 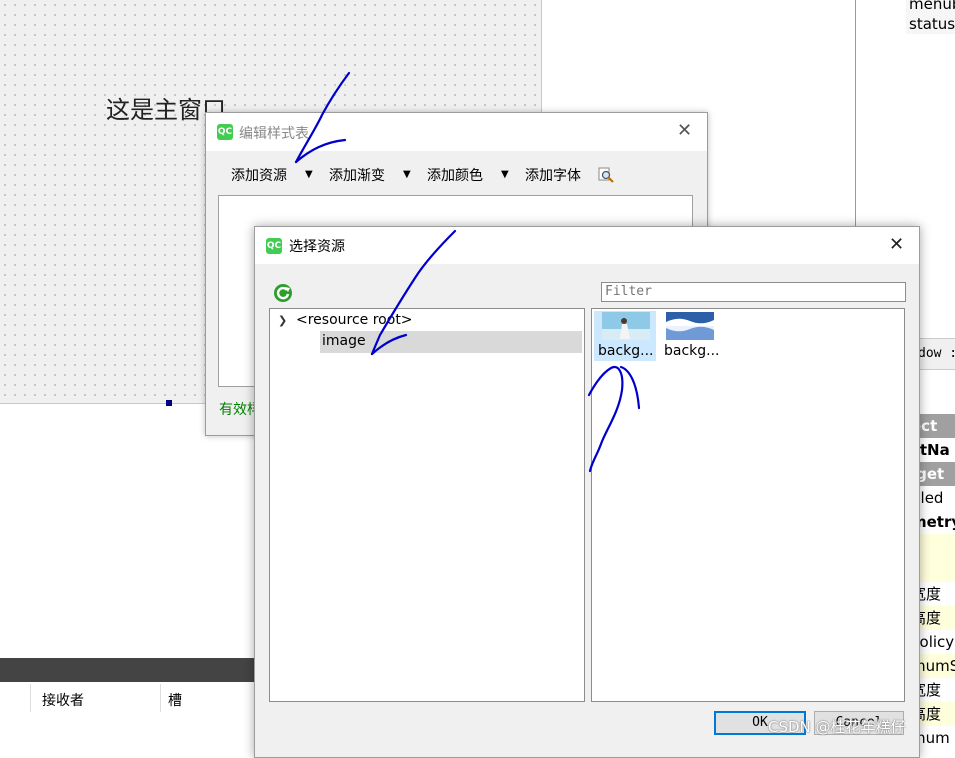 I want to click on stylesheet-dialog-titlebar: QC 编辑样式表 ✕, so click(x=456, y=132).